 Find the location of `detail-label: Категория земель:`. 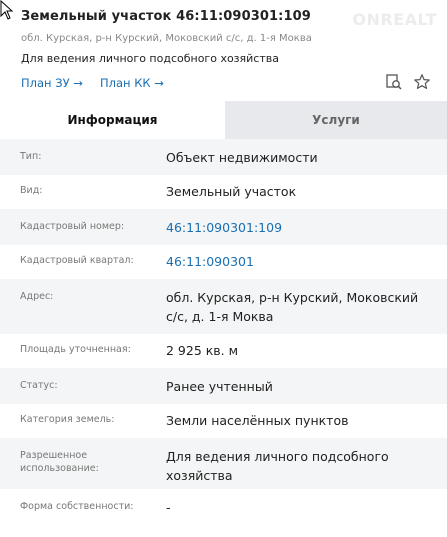

detail-label: Категория земель: is located at coordinates (67, 419).